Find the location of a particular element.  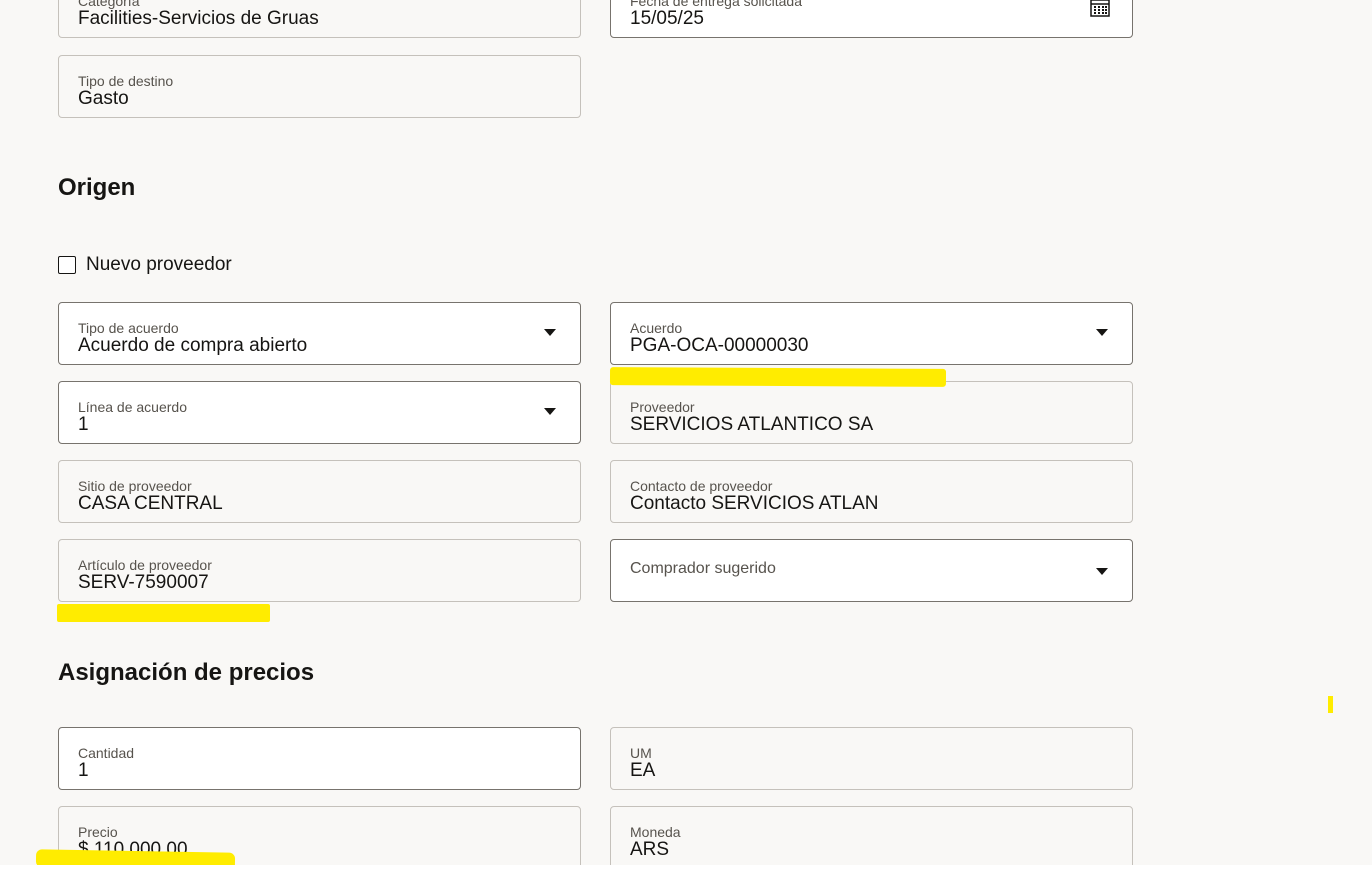

articulo-proveedor-field: Artículo de proveedor SERV-7590007 is located at coordinates (319, 570).